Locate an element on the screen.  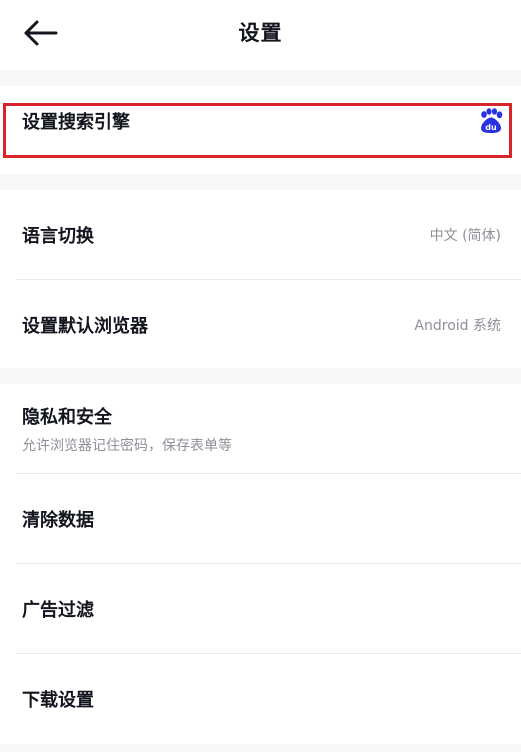
clear-data-row: 清除数据 is located at coordinates (268, 519).